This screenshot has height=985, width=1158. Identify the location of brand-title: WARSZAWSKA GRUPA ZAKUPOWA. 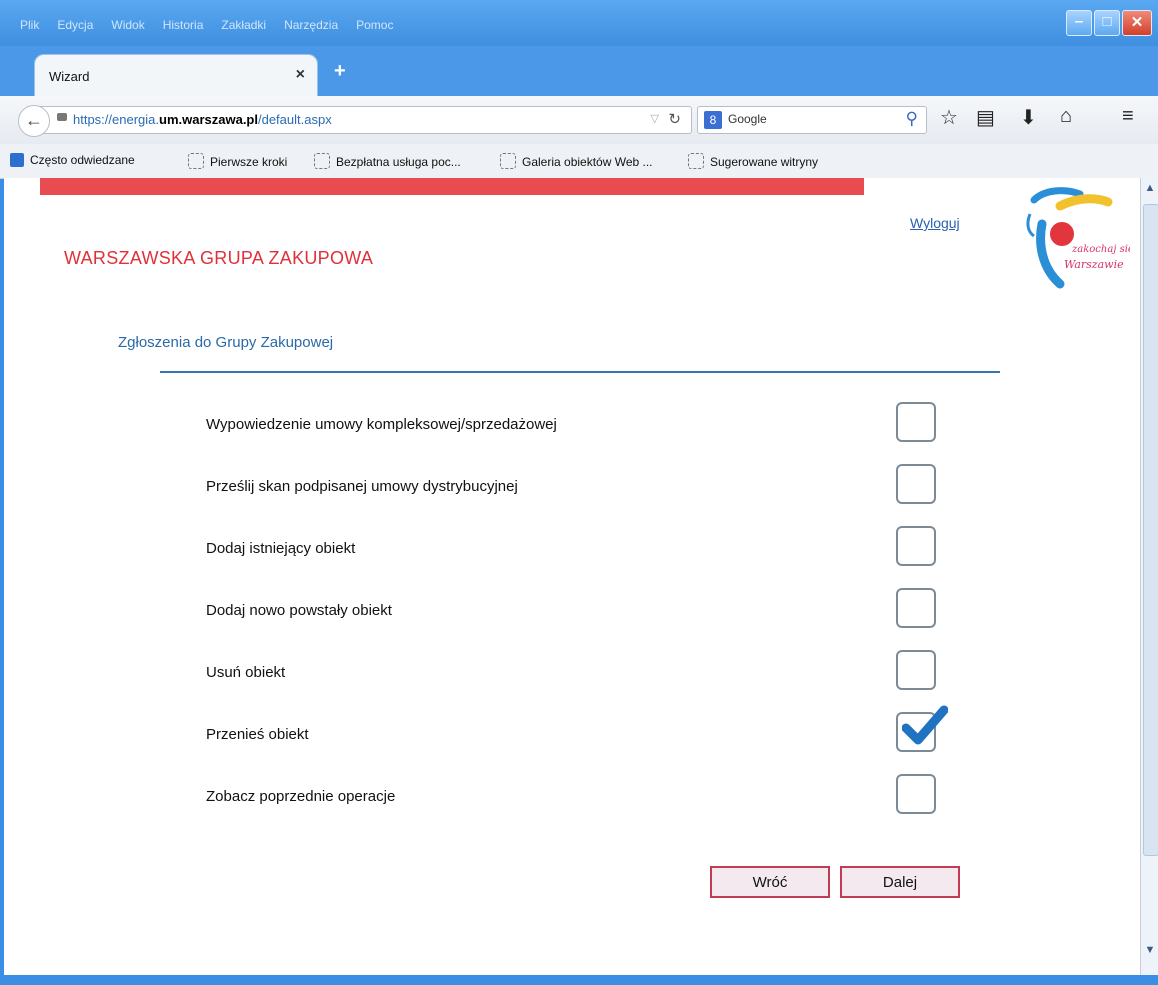
(219, 258).